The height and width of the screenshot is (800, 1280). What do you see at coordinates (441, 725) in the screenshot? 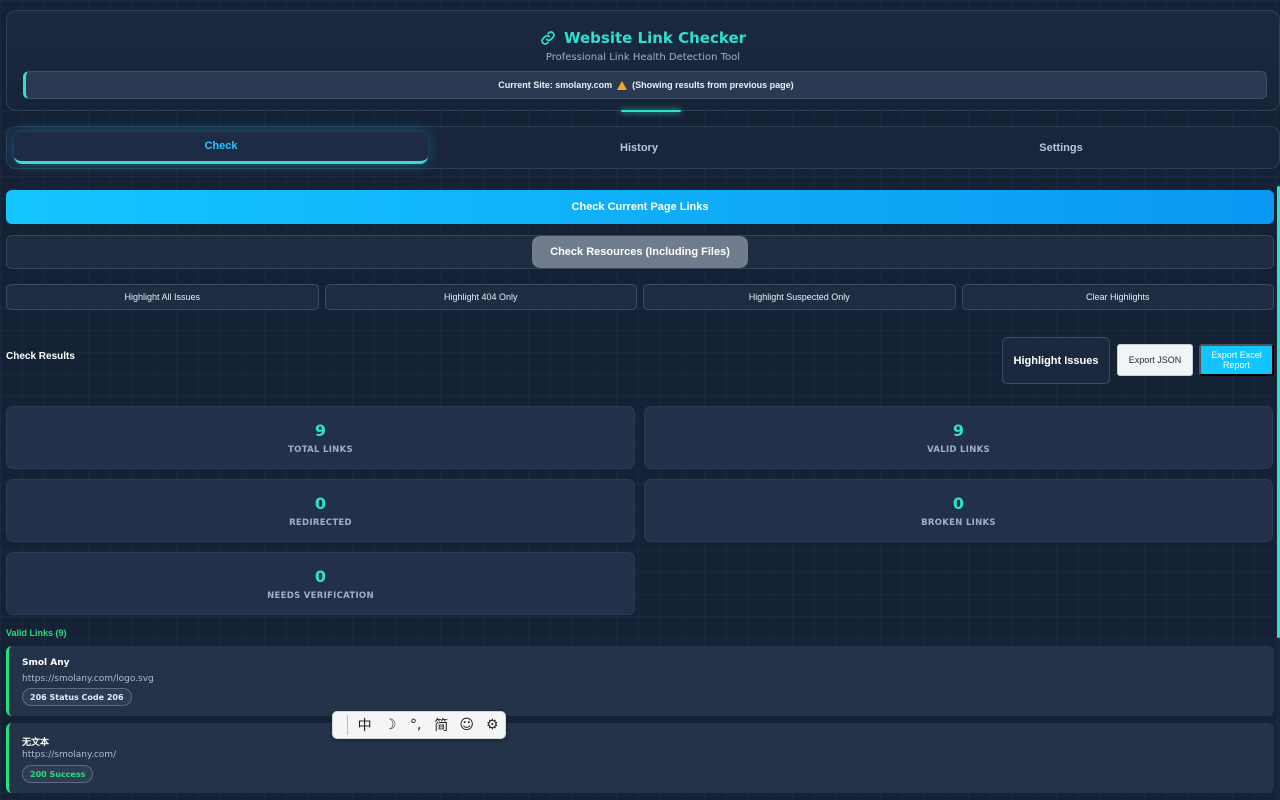
I see `simplified-icon: 简` at bounding box center [441, 725].